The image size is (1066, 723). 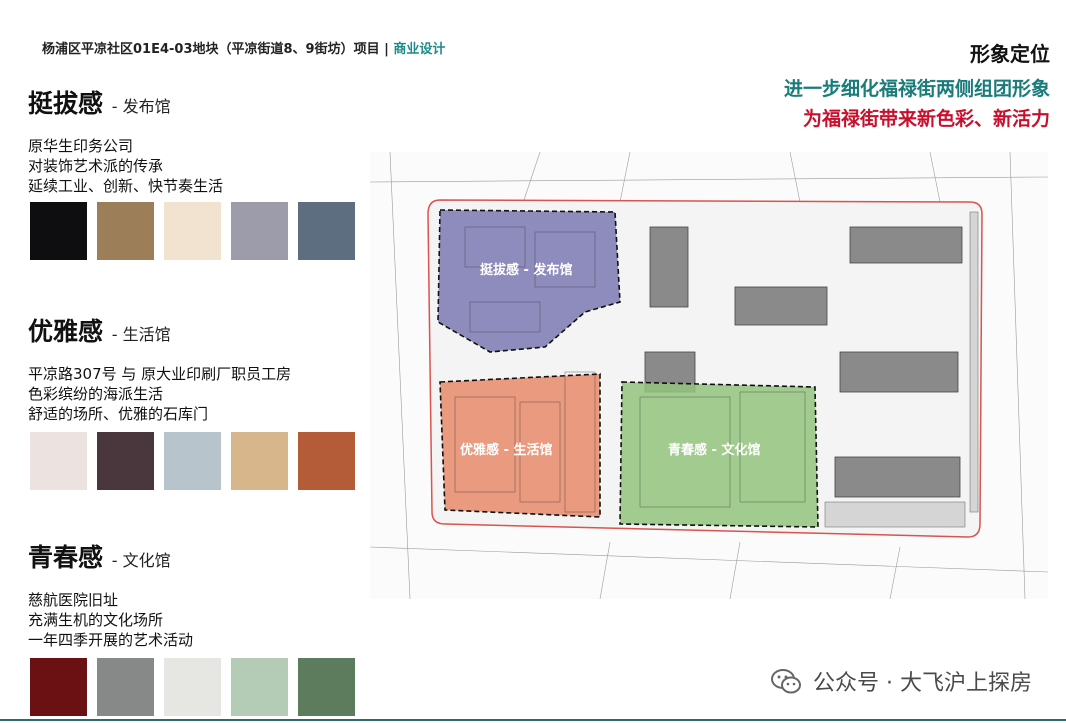 What do you see at coordinates (141, 106) in the screenshot?
I see `subheading-text: - 发布馆` at bounding box center [141, 106].